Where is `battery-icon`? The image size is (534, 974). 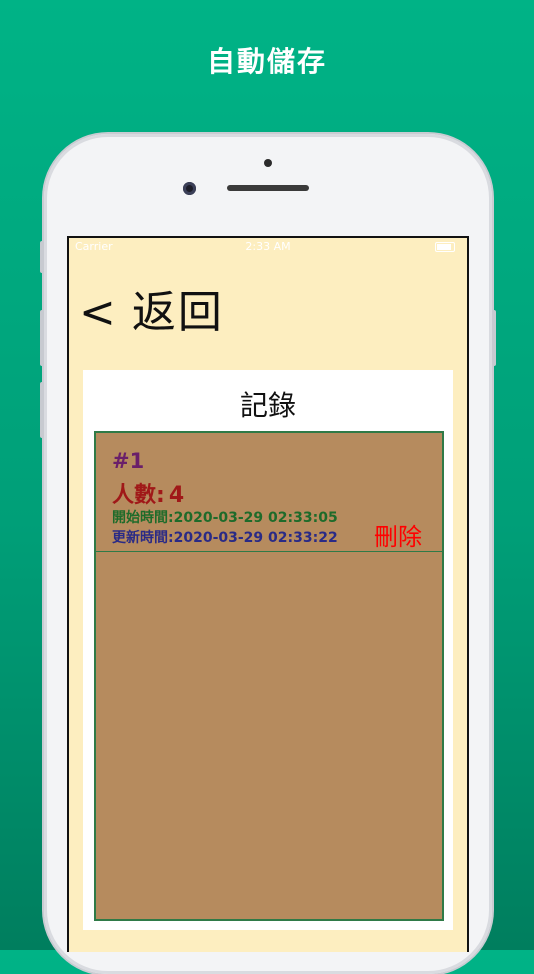
battery-icon is located at coordinates (445, 247).